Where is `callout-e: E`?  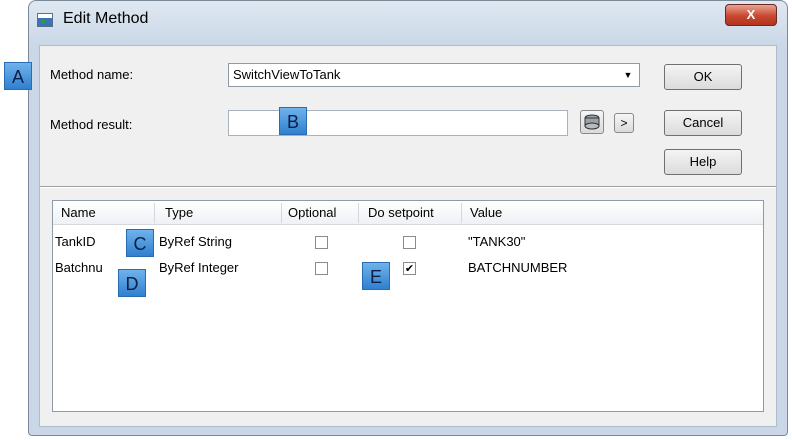
callout-e: E is located at coordinates (376, 276).